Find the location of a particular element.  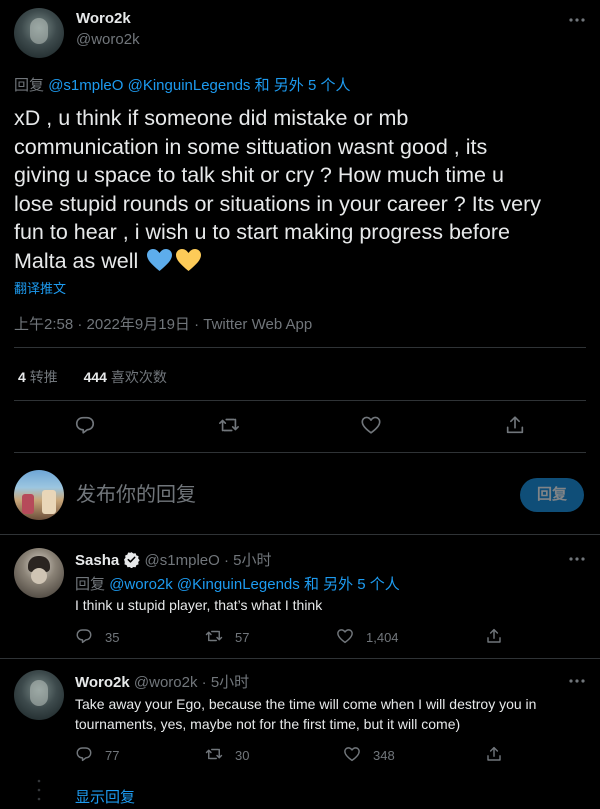

like-count: 1,404 is located at coordinates (382, 637).